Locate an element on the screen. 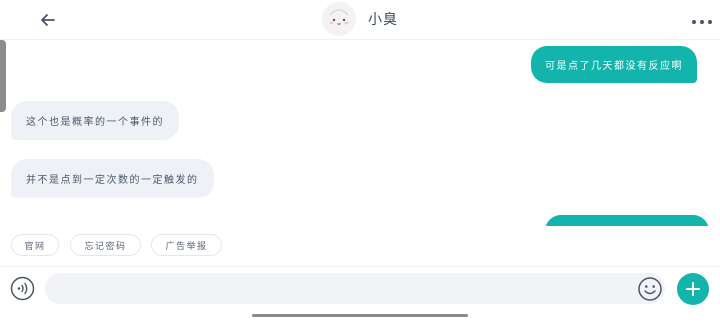 The image size is (720, 324). quick-reply-official-site: 官网 is located at coordinates (35, 245).